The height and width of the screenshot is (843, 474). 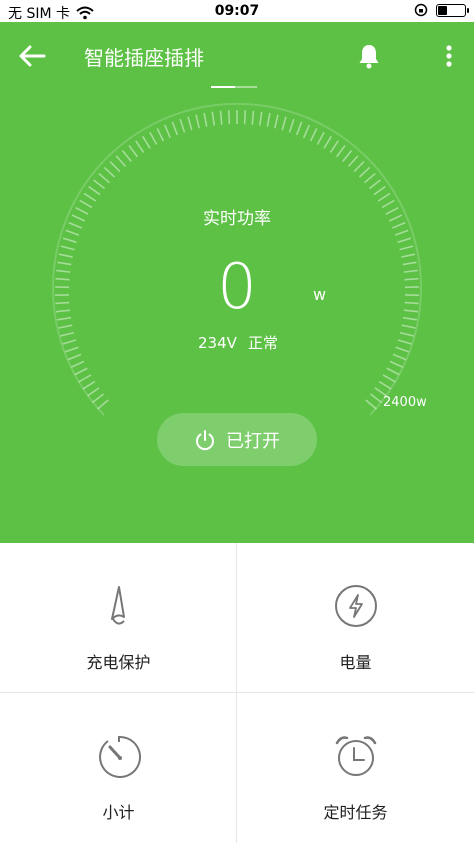 What do you see at coordinates (32, 56) in the screenshot?
I see `back-button` at bounding box center [32, 56].